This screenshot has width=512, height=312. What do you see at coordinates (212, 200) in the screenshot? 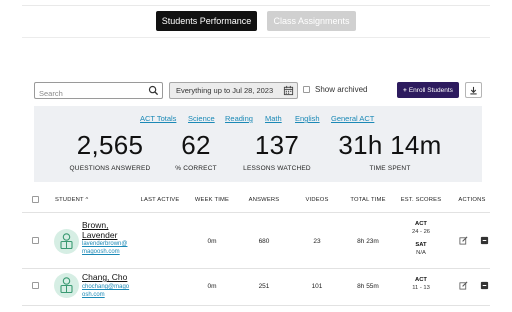
I see `column-header-week-time: WEEK TIME` at bounding box center [212, 200].